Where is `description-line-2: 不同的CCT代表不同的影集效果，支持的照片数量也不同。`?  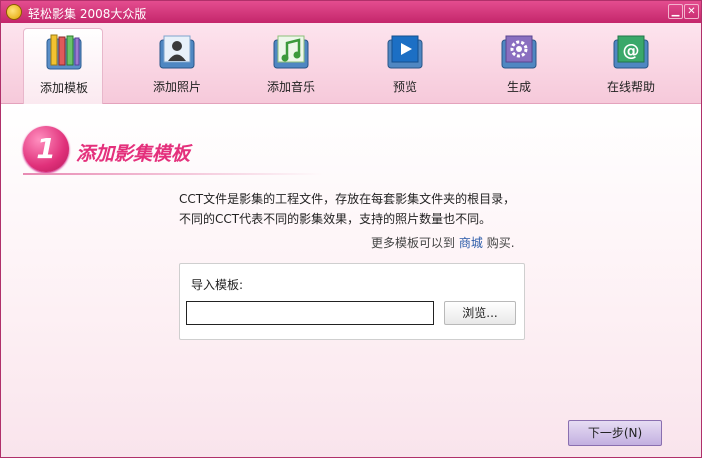 description-line-2: 不同的CCT代表不同的影集效果，支持的照片数量也不同。 is located at coordinates (335, 219).